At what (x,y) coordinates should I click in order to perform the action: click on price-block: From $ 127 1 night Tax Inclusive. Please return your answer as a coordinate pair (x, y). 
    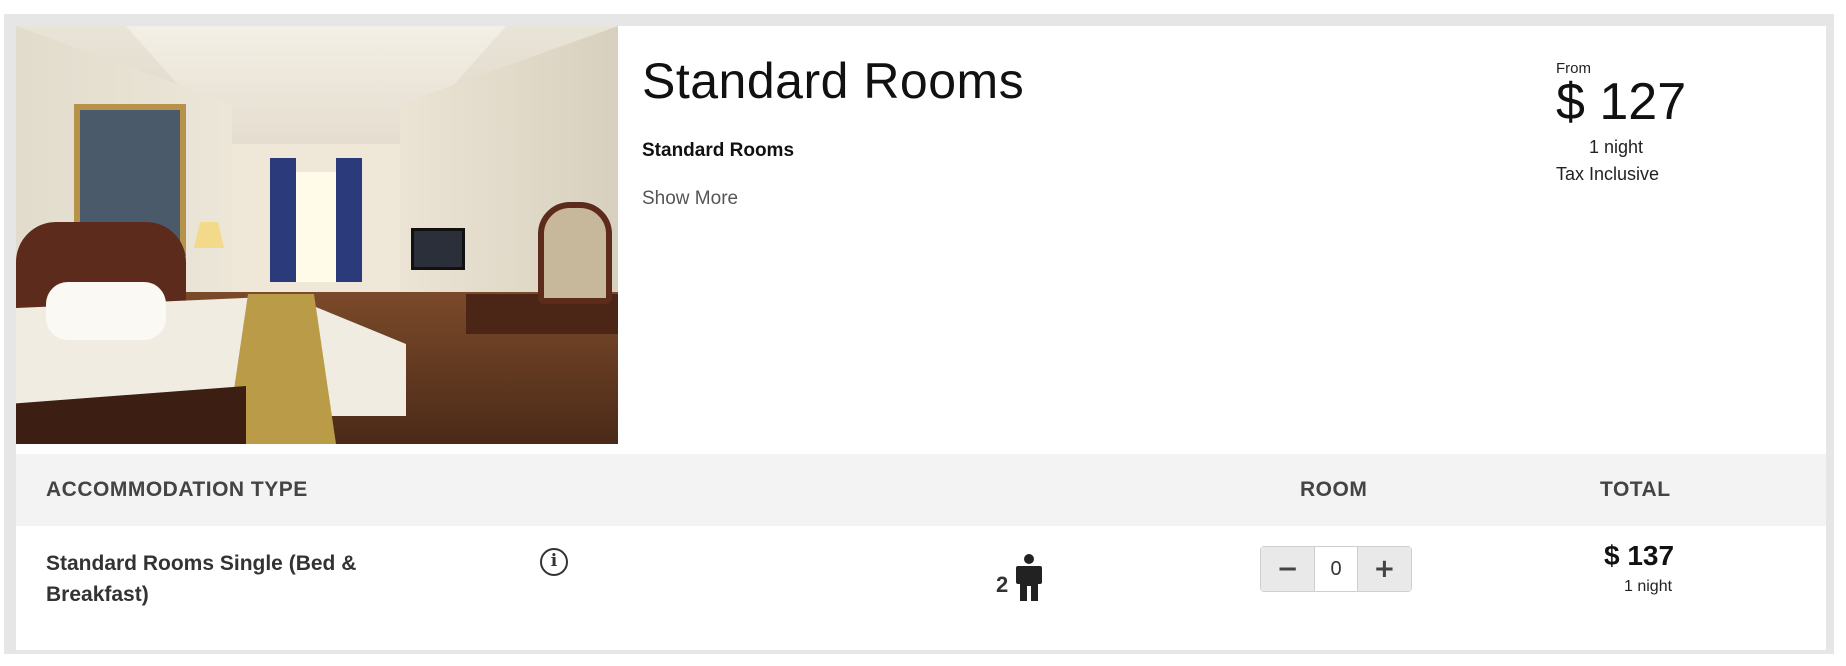
    Looking at the image, I should click on (1656, 122).